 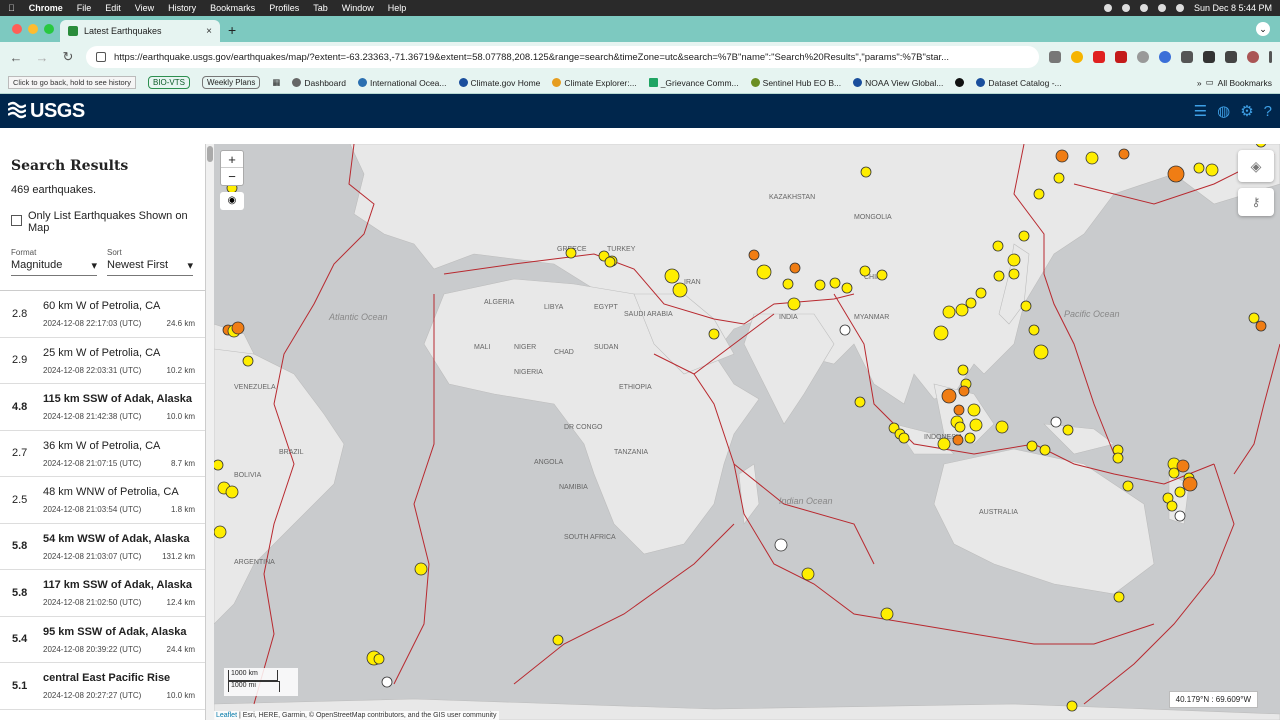 What do you see at coordinates (1233, 8) in the screenshot?
I see `clock: Sun Dec 8 5:44 PM` at bounding box center [1233, 8].